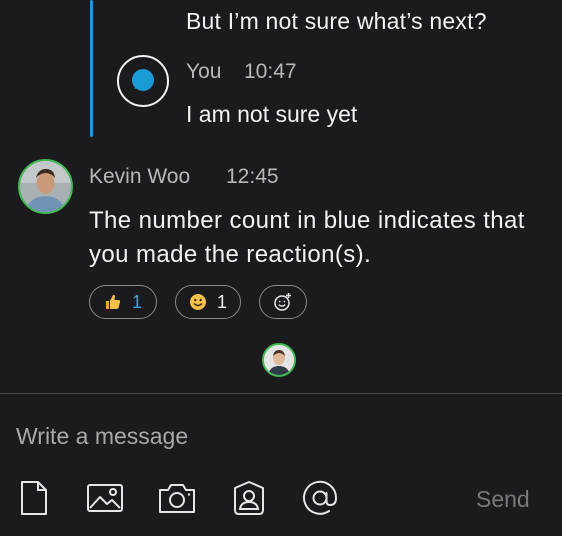  I want to click on reply-text: I am not sure yet, so click(272, 114).